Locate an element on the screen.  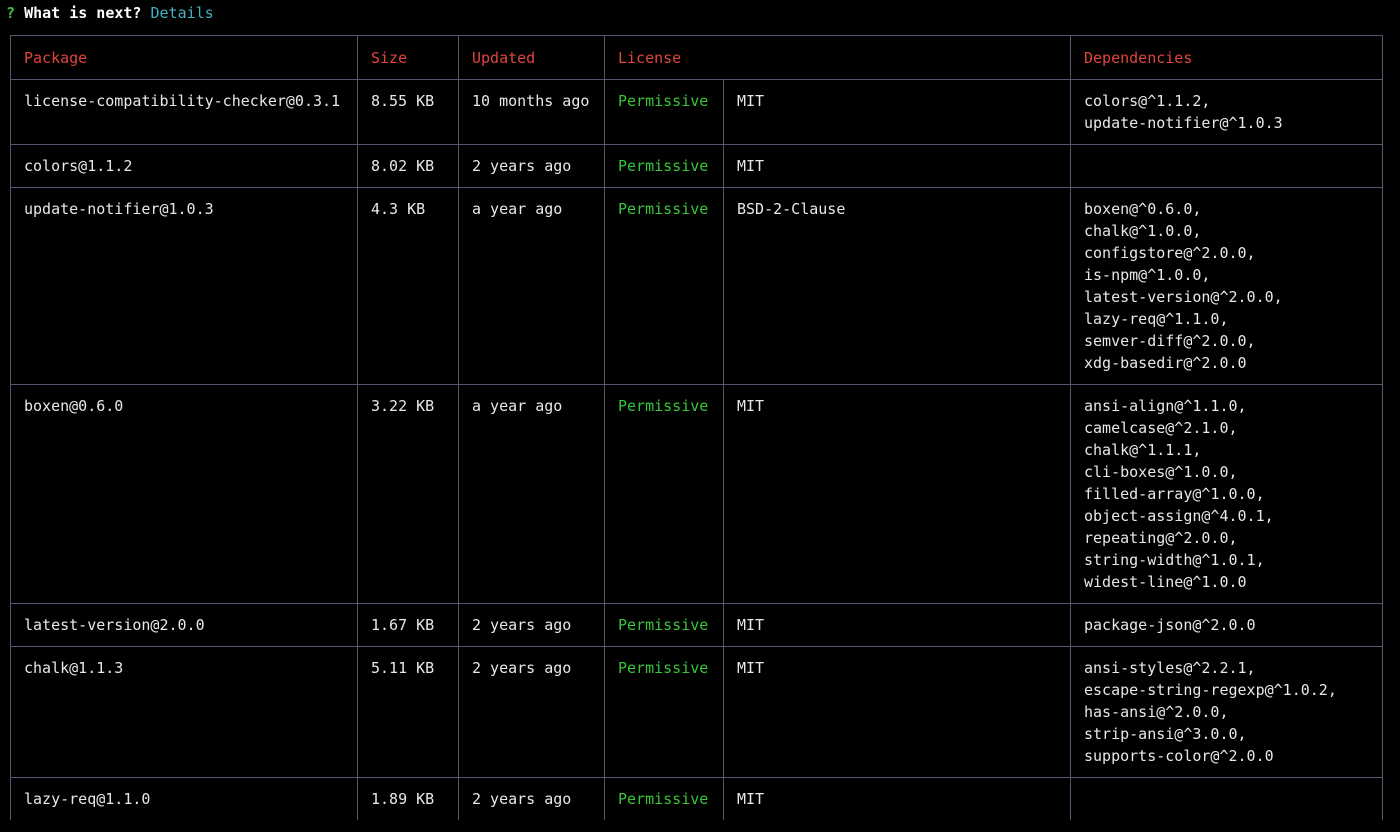
package-cell: boxen@0.6.0 is located at coordinates (184, 494).